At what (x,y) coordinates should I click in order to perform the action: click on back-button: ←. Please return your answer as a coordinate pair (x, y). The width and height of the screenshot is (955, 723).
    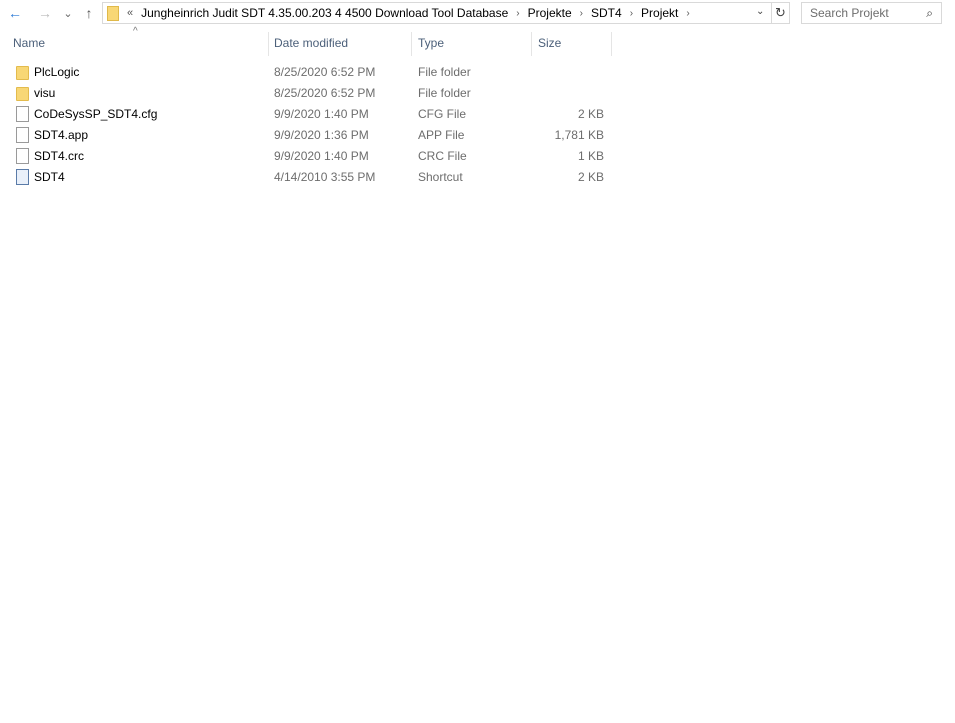
    Looking at the image, I should click on (15, 13).